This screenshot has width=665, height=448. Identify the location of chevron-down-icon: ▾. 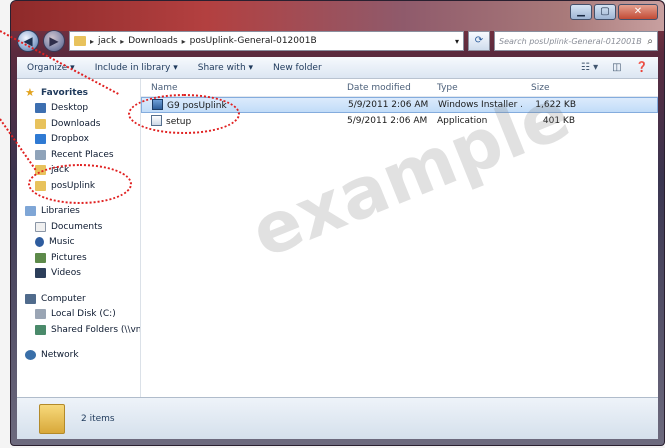
(457, 41).